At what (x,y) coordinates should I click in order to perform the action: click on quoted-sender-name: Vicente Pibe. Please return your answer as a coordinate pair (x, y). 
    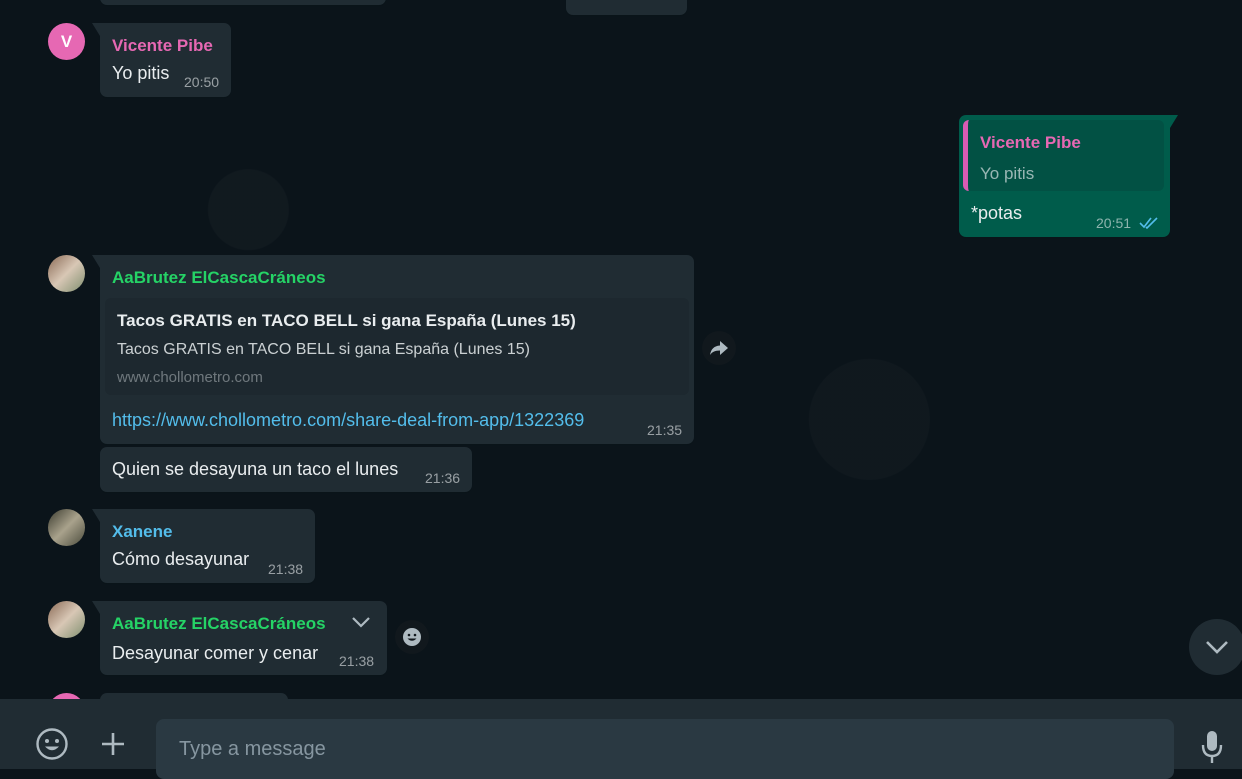
    Looking at the image, I should click on (1030, 142).